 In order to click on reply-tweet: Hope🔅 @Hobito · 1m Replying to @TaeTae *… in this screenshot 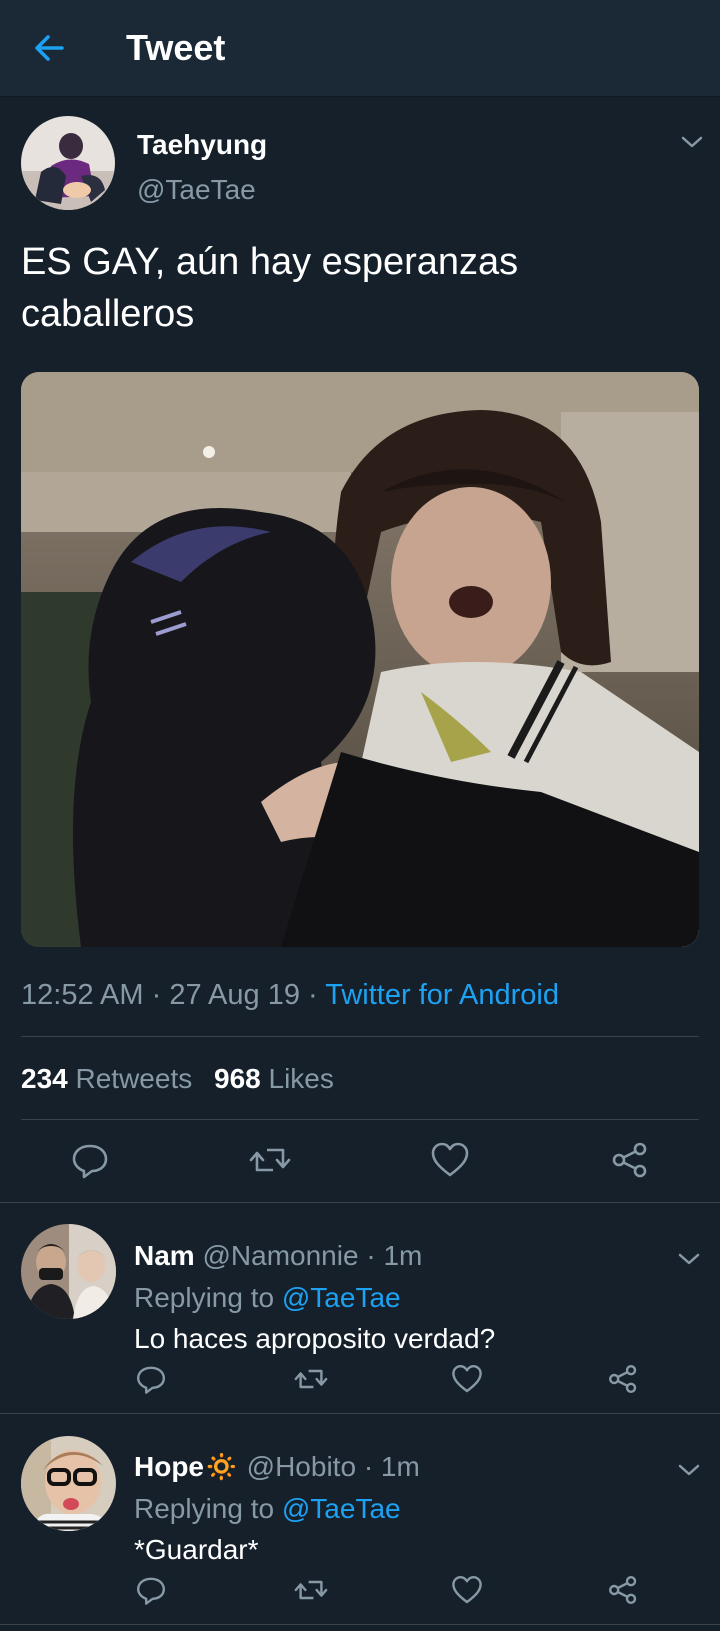, I will do `click(360, 1519)`.